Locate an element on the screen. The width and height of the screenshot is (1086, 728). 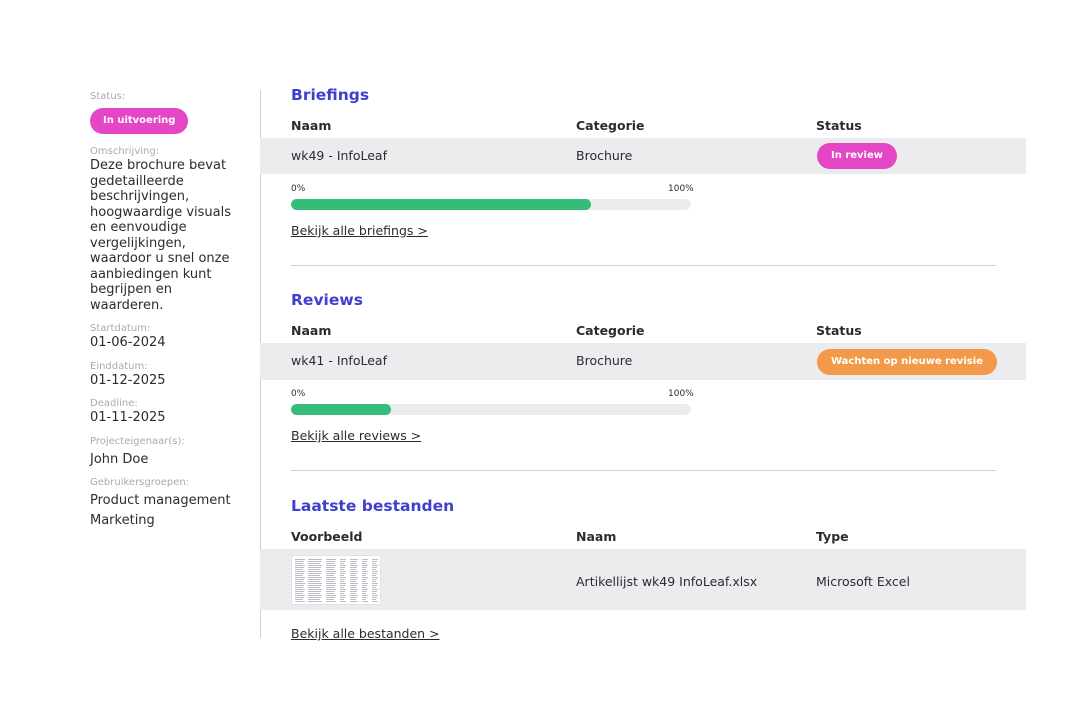
reviews-progress-fill is located at coordinates (341, 409).